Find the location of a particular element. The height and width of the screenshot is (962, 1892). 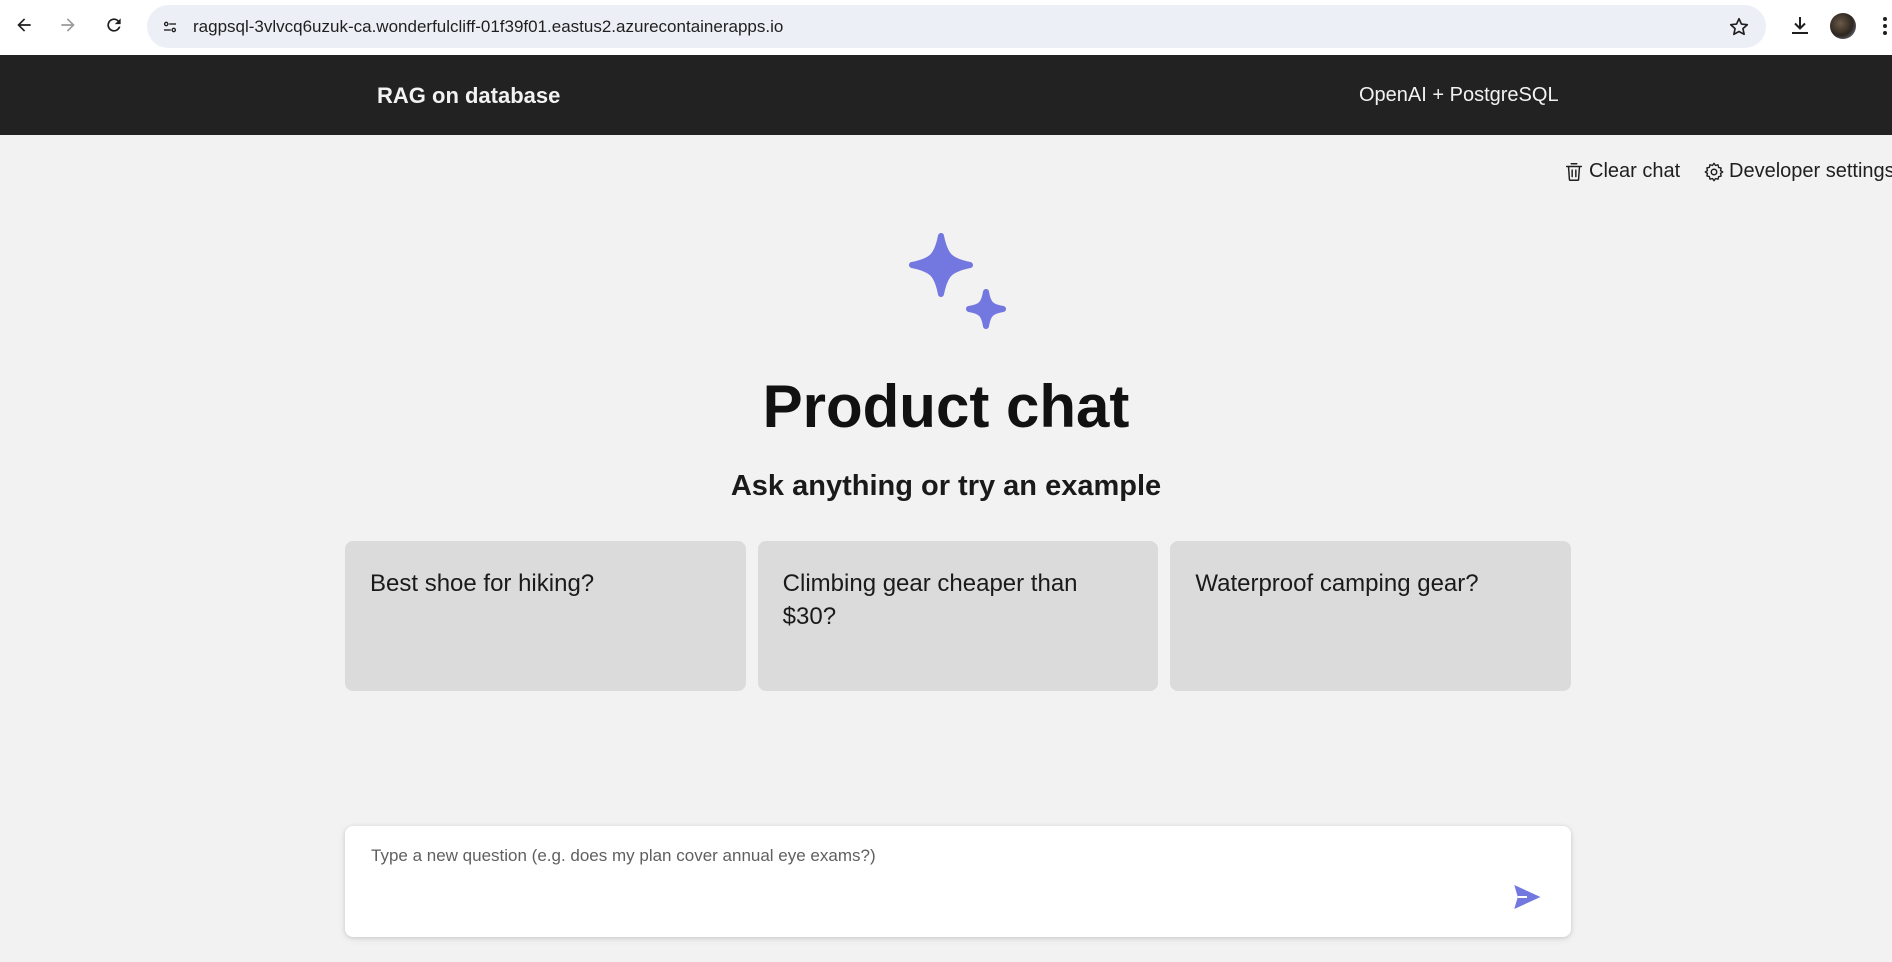

more-options-icon is located at coordinates (1885, 26).